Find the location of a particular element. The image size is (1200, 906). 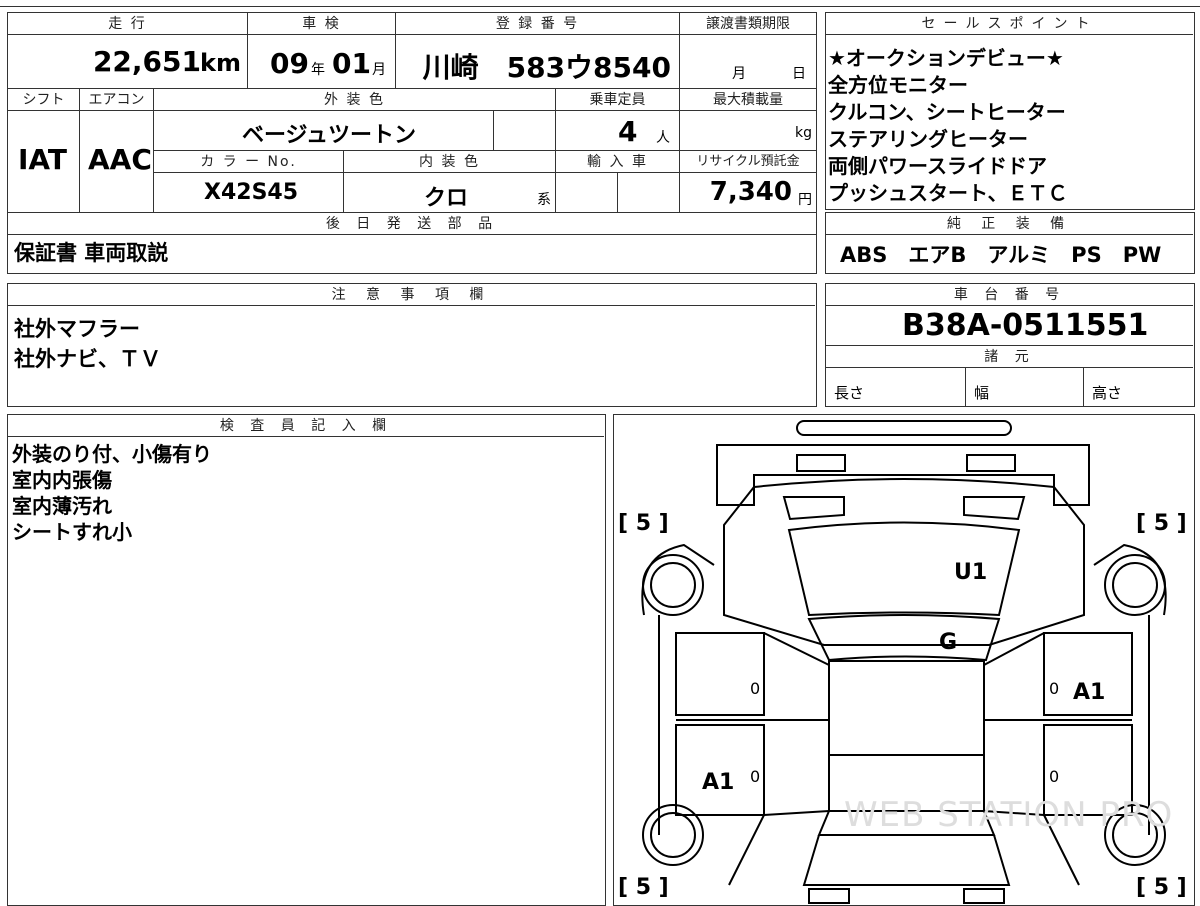

capacity-header: 乗車定員 is located at coordinates (618, 100).